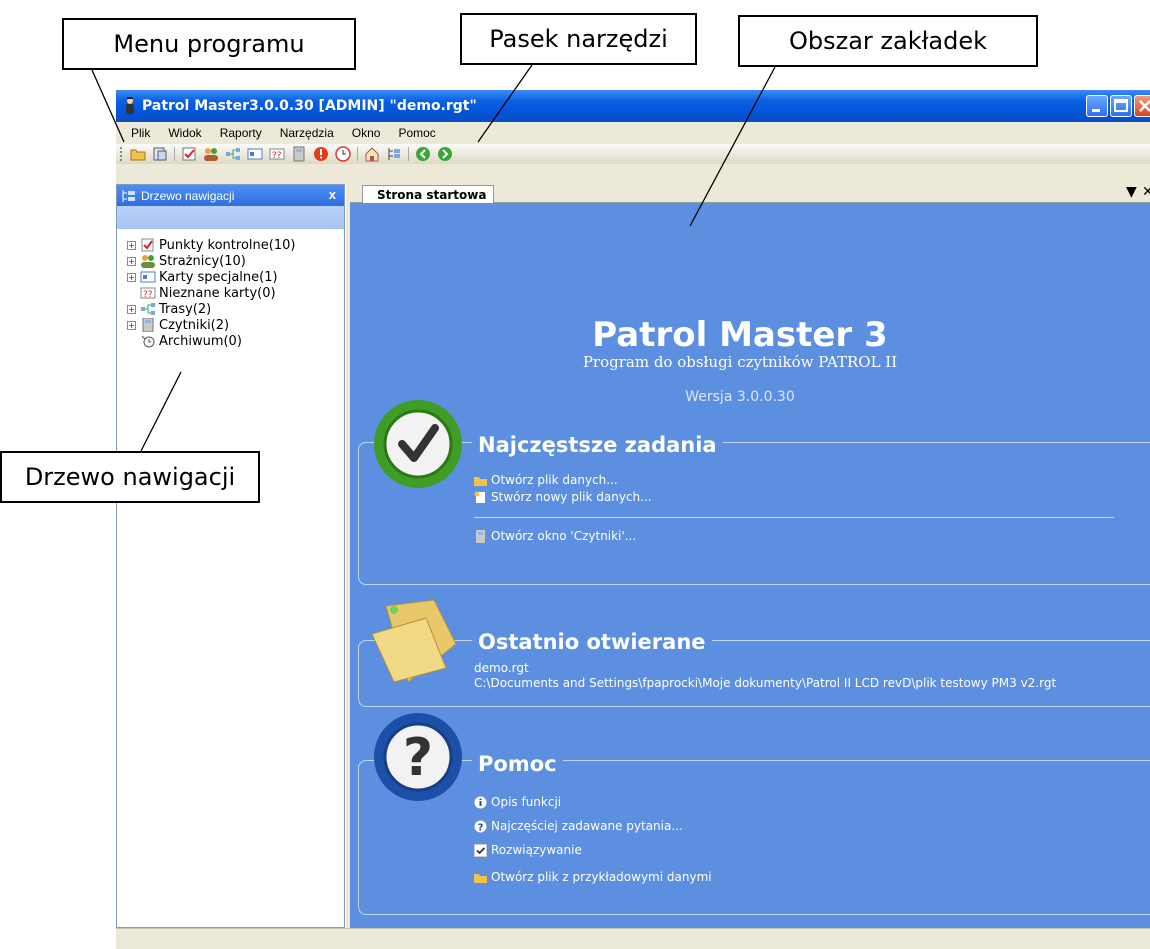 The height and width of the screenshot is (949, 1150). I want to click on tree-item-archive: Archiwum(0), so click(211, 341).